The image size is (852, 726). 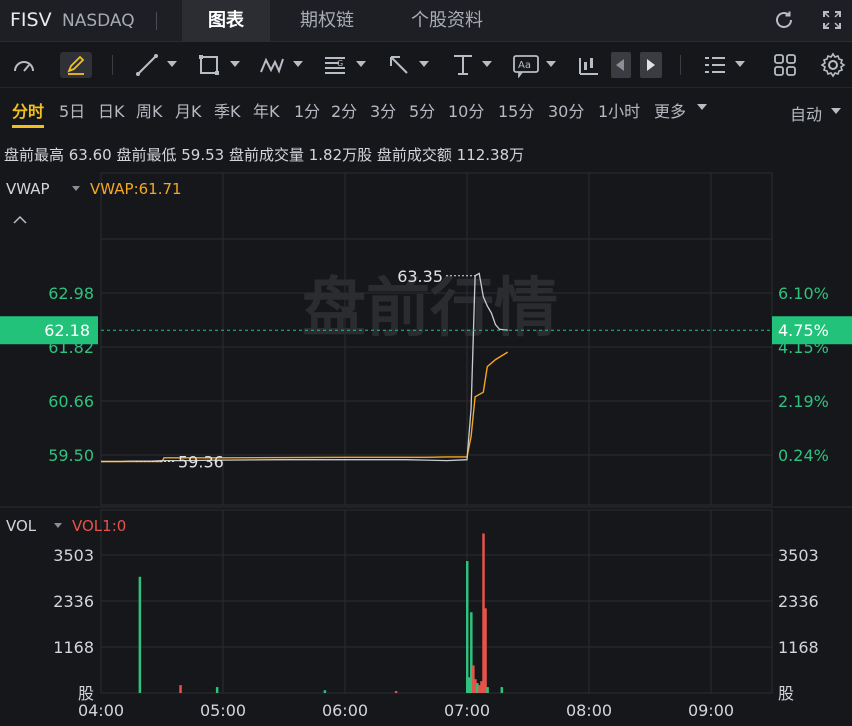 I want to click on time-tick-label: 05:00, so click(x=223, y=710).